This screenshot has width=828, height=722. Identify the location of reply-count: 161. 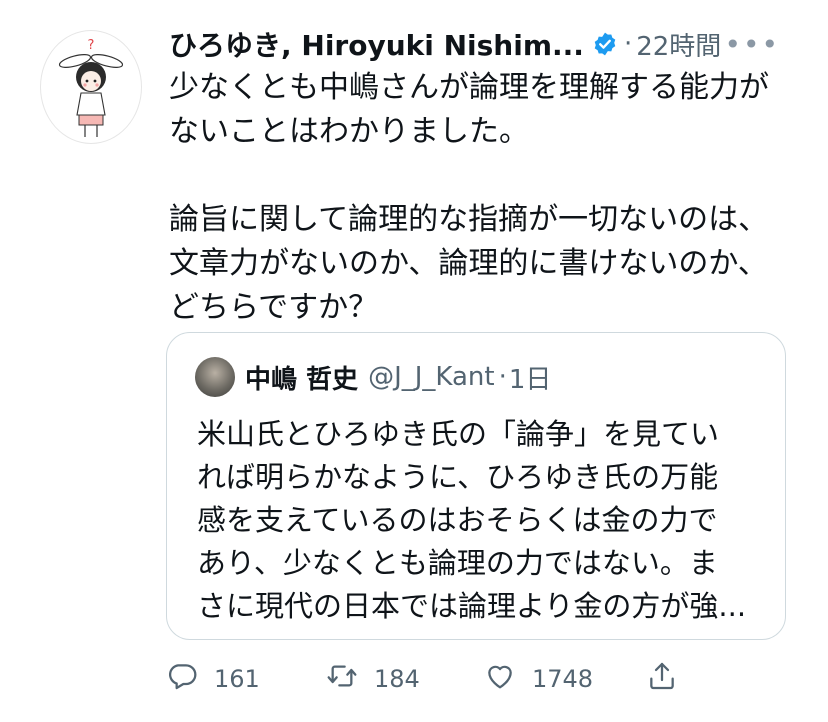
(237, 679).